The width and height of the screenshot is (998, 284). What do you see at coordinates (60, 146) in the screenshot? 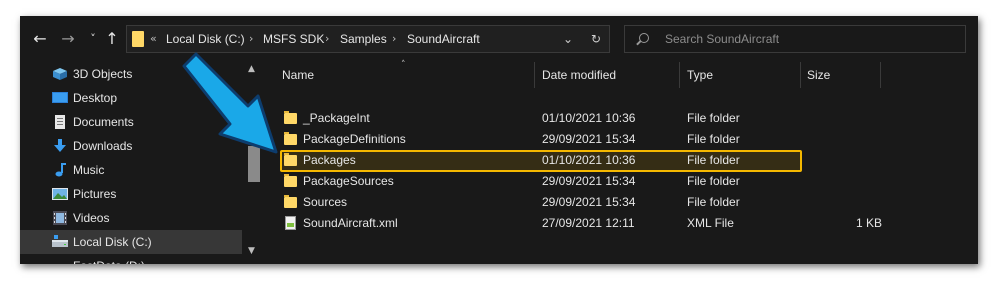
I see `downloads-icon` at bounding box center [60, 146].